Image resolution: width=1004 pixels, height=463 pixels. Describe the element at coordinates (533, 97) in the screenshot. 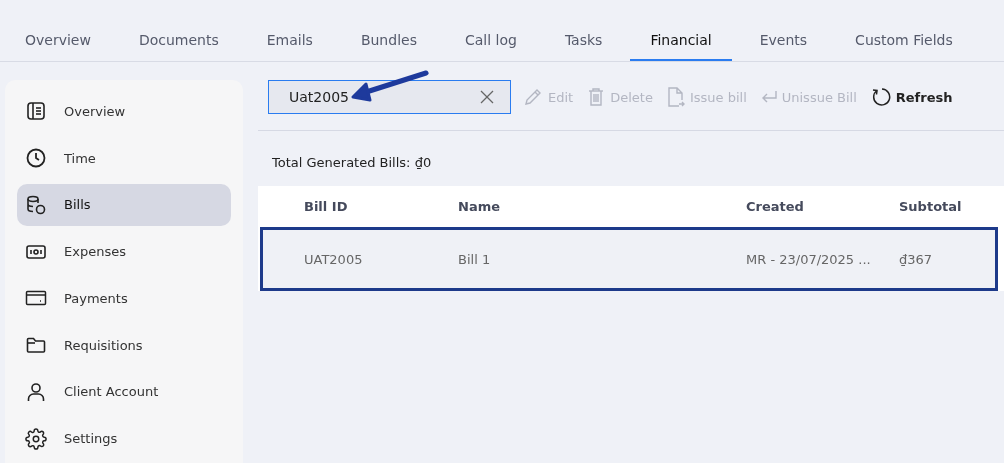

I see `pencil-icon` at that location.